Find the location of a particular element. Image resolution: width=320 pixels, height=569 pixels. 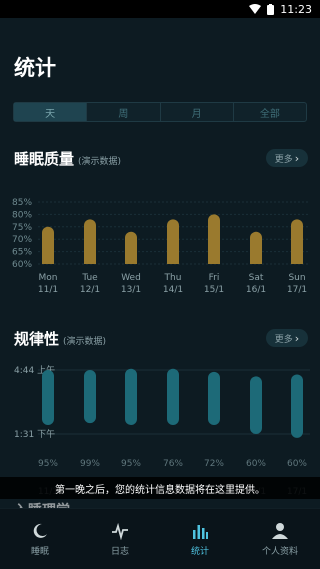

tab-day: 天 is located at coordinates (51, 112).